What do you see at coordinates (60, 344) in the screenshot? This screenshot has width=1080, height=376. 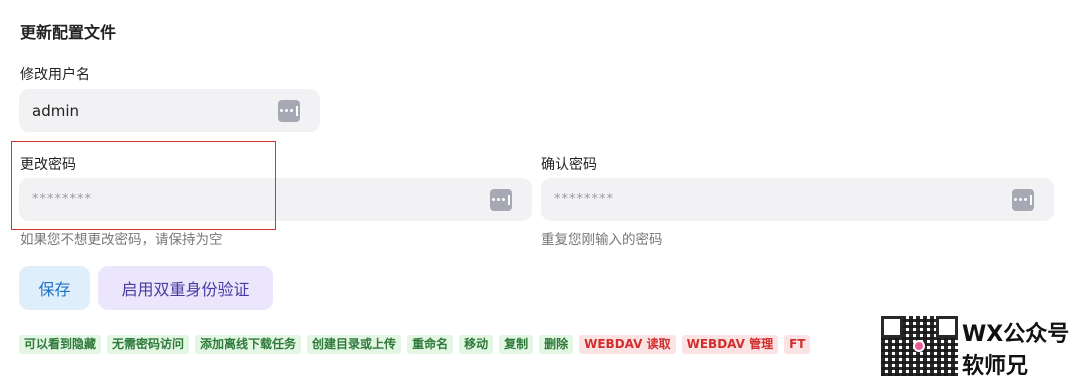 I see `permission-tag: 可以看到隐藏` at bounding box center [60, 344].